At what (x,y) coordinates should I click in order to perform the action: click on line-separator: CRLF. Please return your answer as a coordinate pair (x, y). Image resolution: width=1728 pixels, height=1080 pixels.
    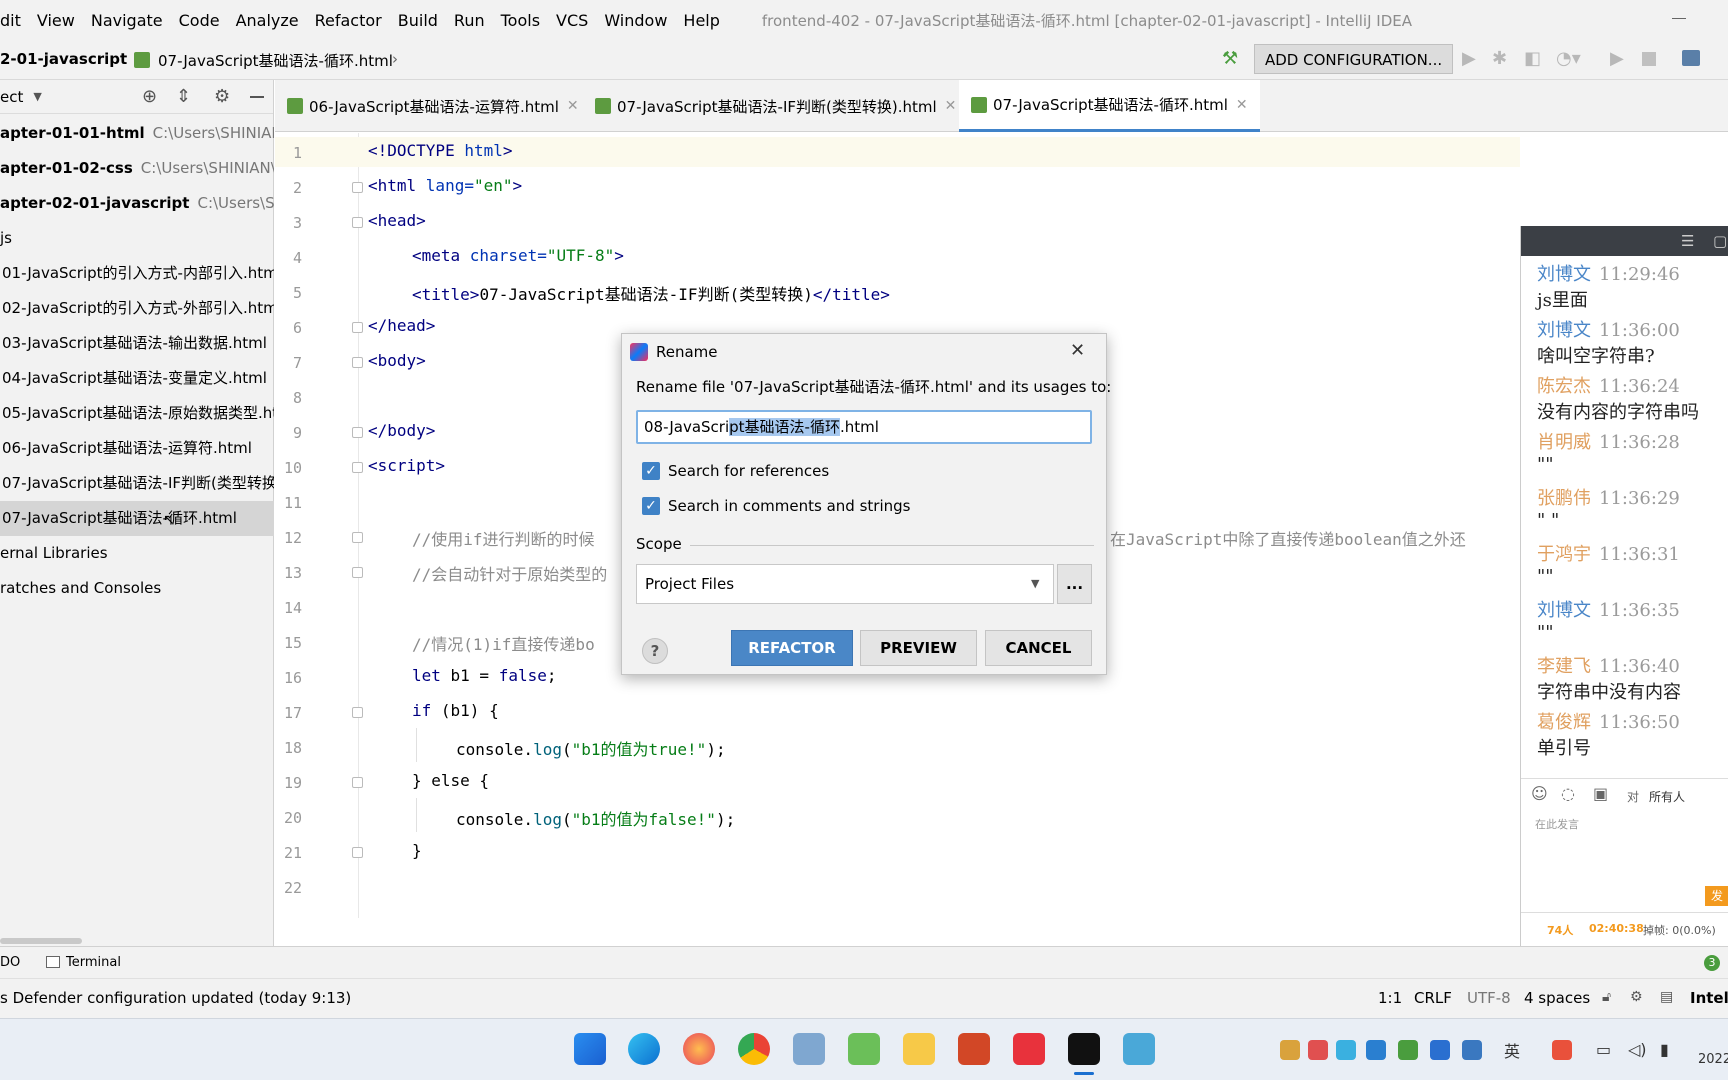
    Looking at the image, I should click on (1433, 998).